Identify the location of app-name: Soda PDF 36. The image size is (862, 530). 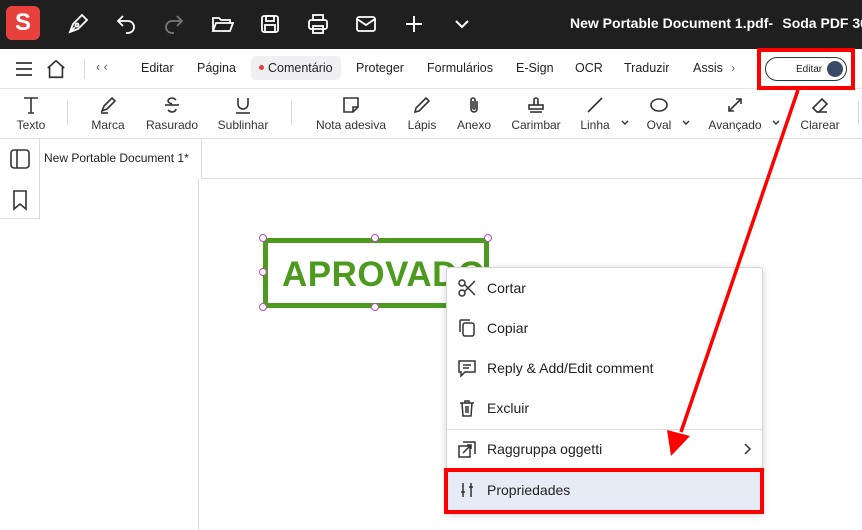
(822, 23).